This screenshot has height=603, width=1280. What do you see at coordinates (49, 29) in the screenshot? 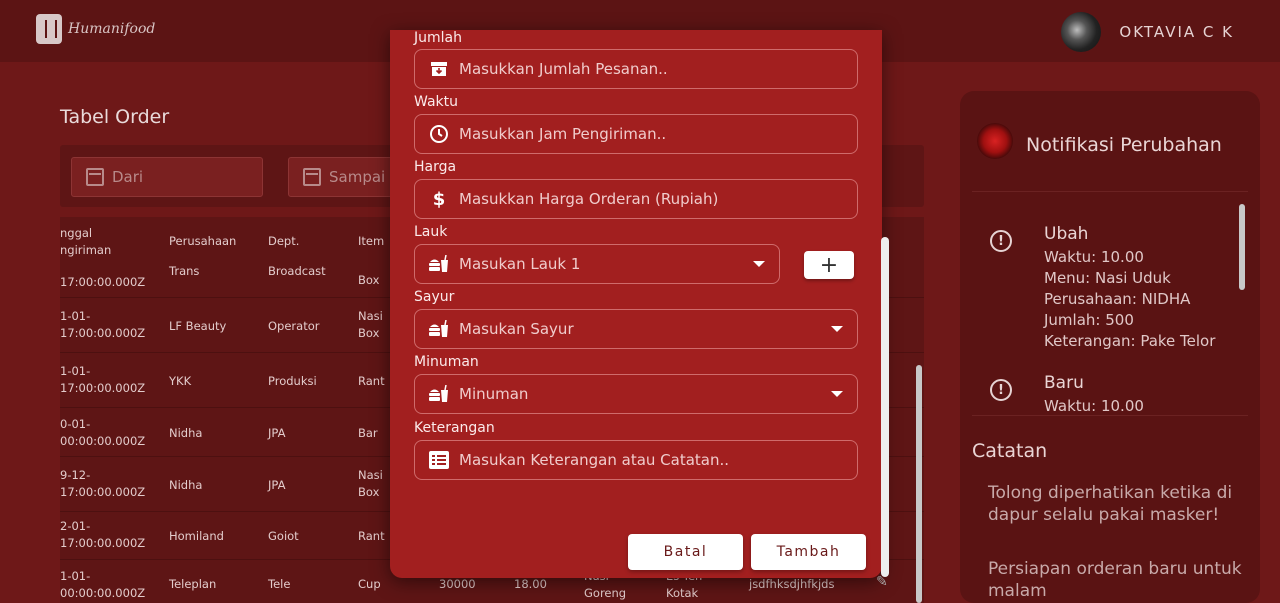
I see `logo-icon` at bounding box center [49, 29].